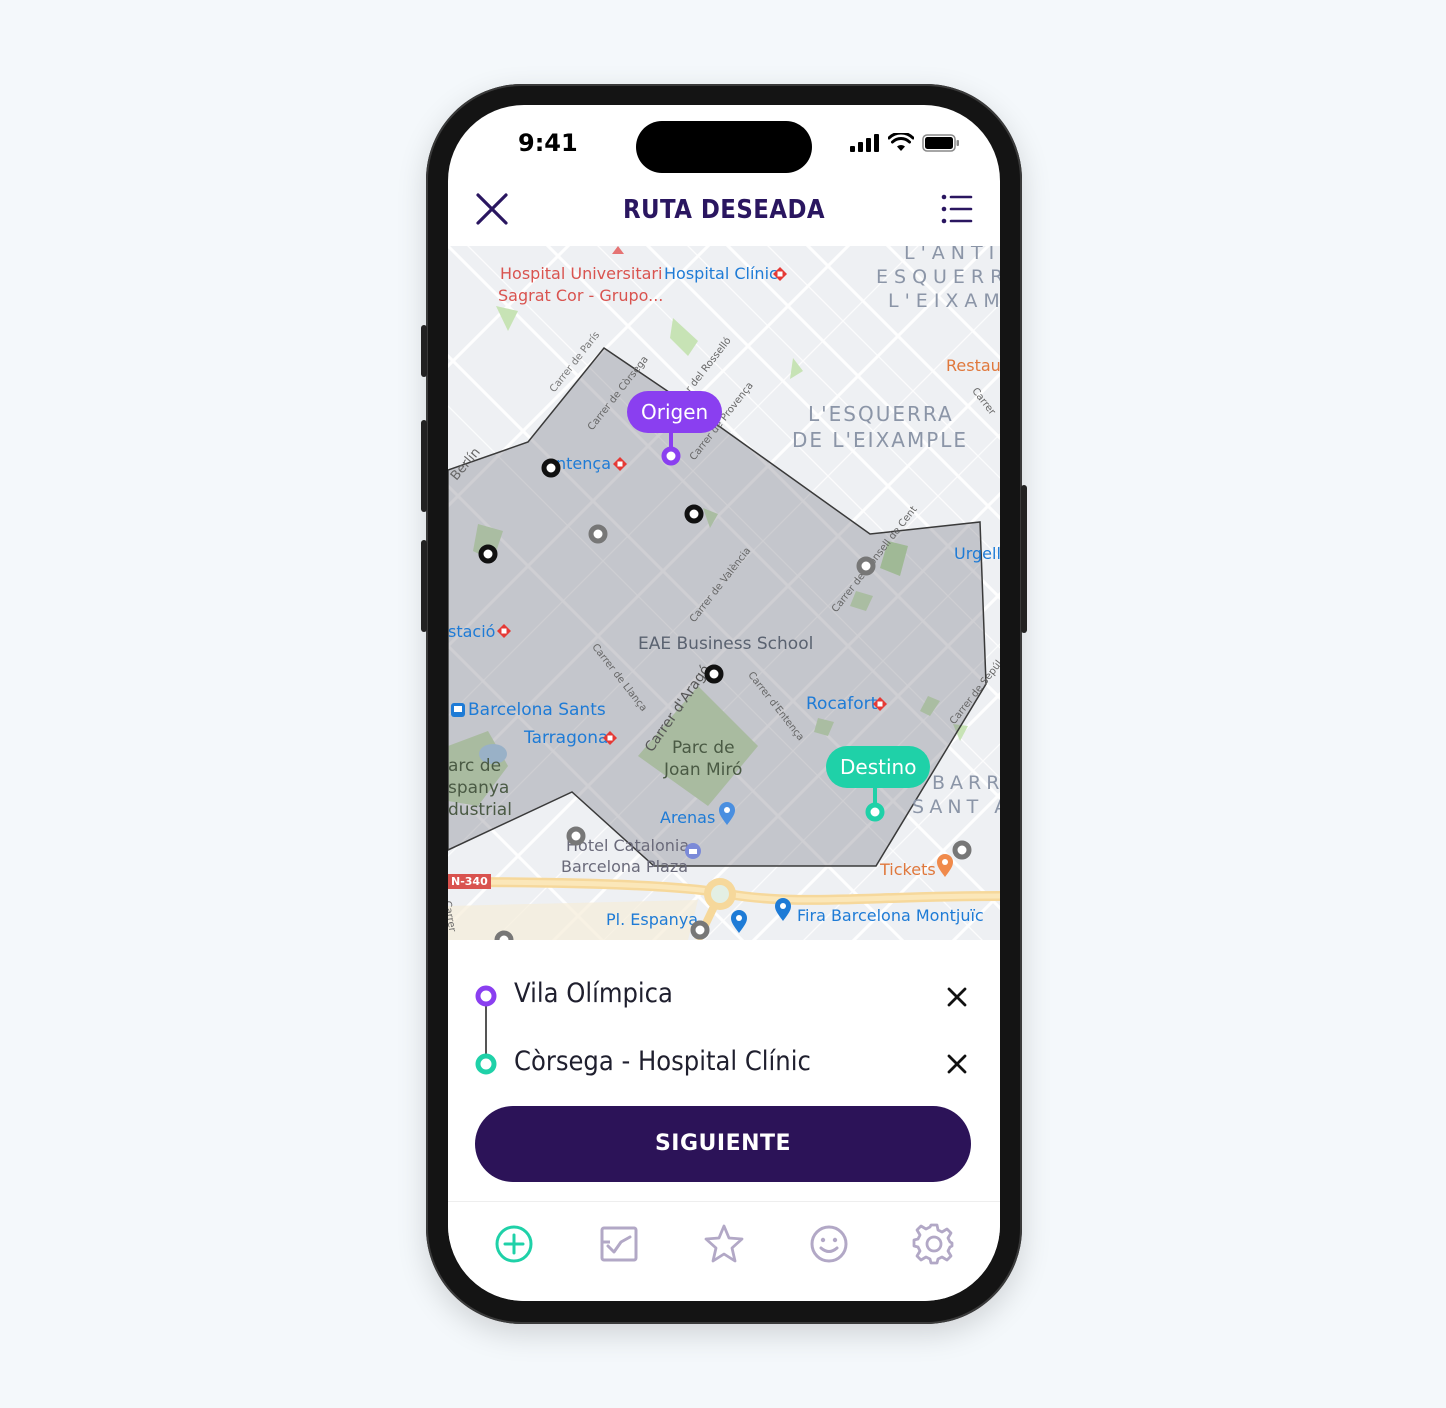 This screenshot has width=1446, height=1408. I want to click on star-icon, so click(724, 1244).